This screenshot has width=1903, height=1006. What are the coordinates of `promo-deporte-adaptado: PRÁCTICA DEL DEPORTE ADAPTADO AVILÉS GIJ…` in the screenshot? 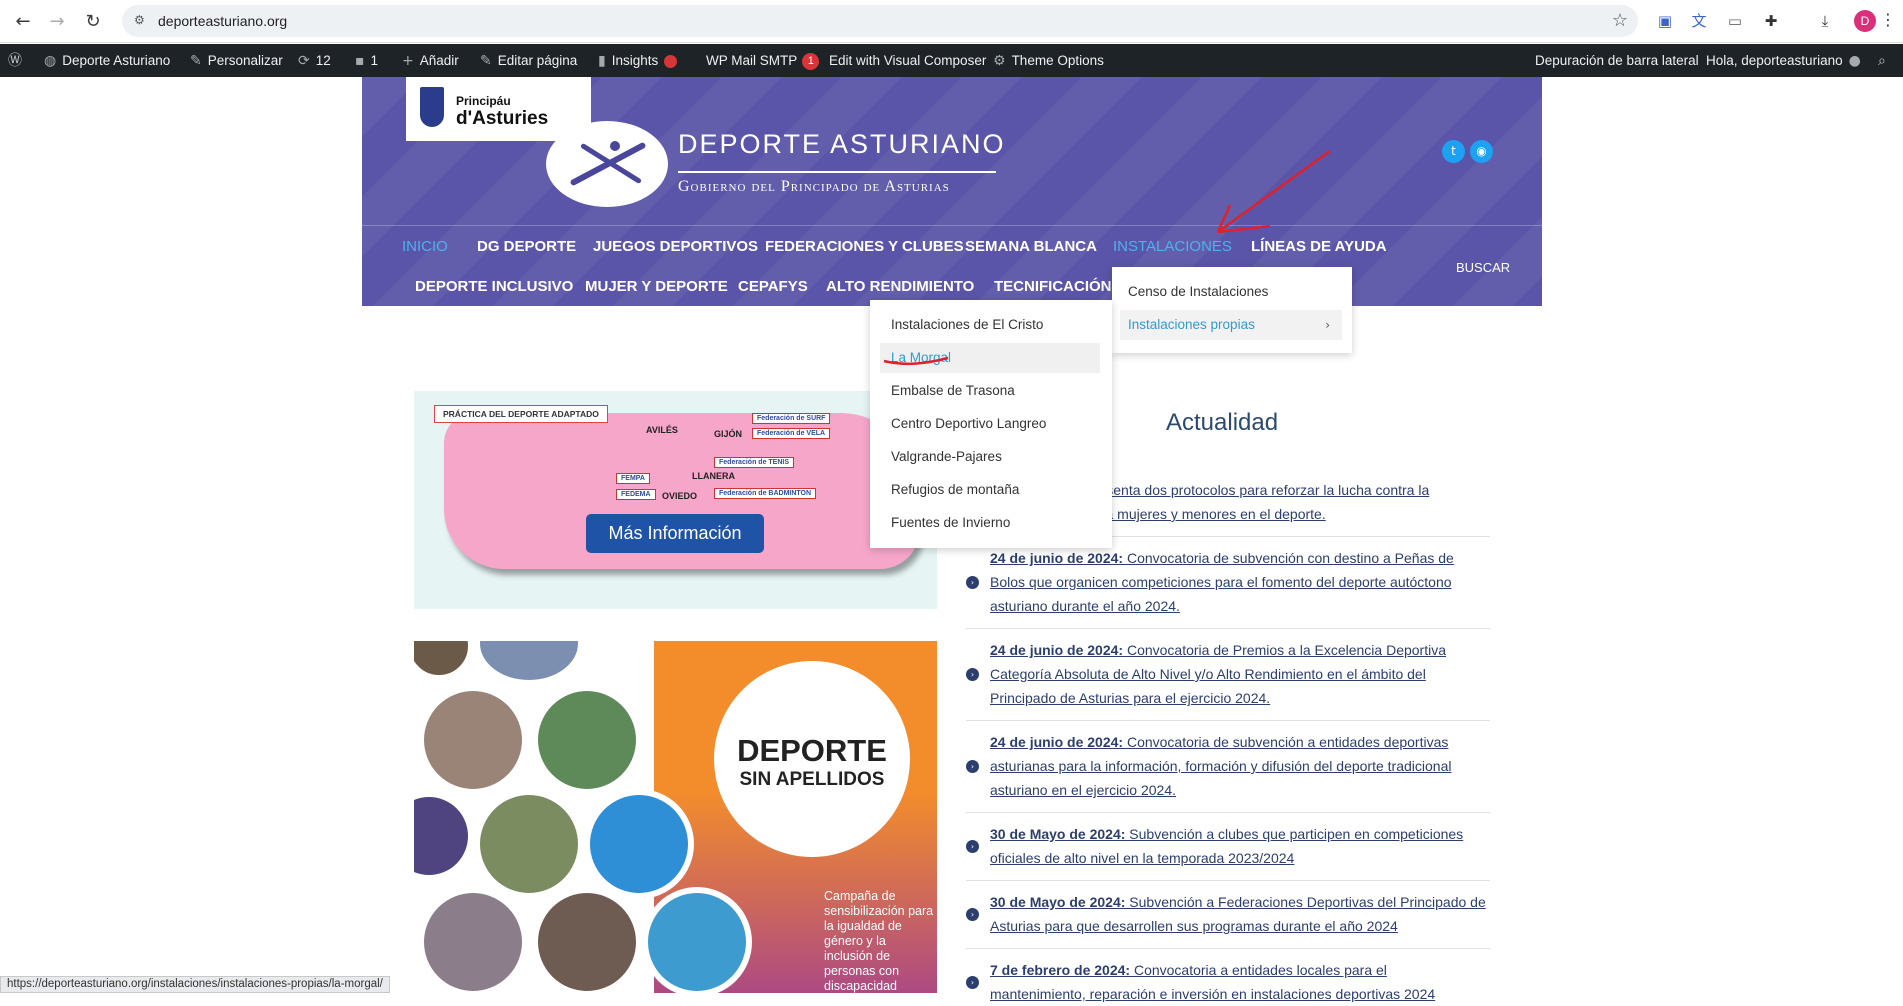 It's located at (675, 500).